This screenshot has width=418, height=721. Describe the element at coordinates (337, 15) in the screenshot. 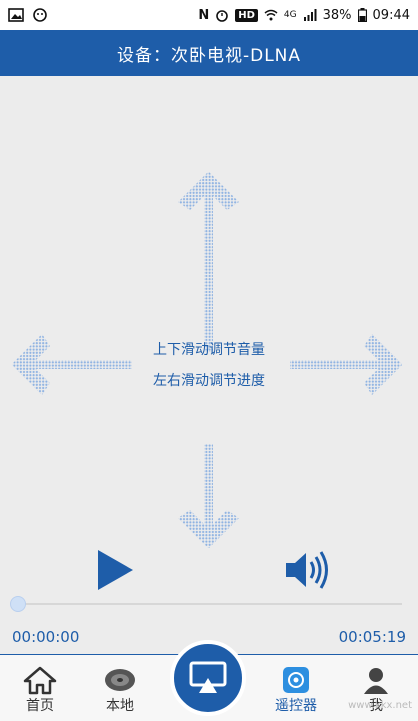

I see `battery-percent: 38%` at that location.